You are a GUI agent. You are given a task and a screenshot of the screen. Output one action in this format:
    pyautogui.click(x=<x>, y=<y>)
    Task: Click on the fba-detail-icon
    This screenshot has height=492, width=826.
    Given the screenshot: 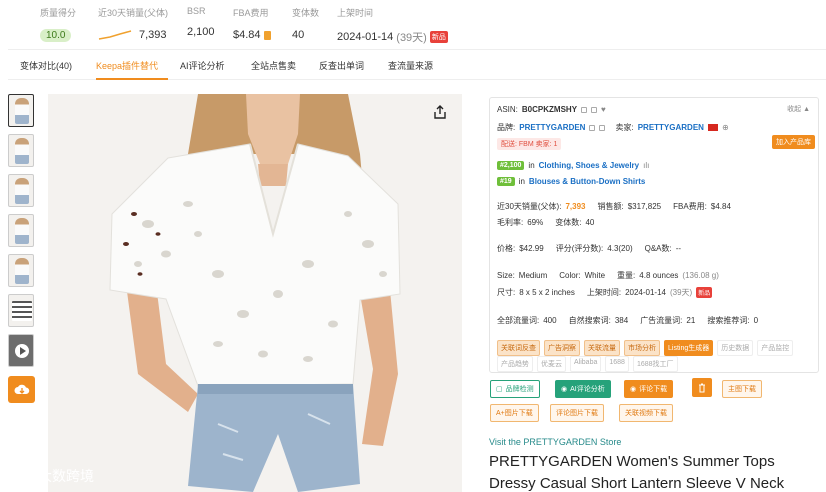 What is the action you would take?
    pyautogui.click(x=267, y=35)
    